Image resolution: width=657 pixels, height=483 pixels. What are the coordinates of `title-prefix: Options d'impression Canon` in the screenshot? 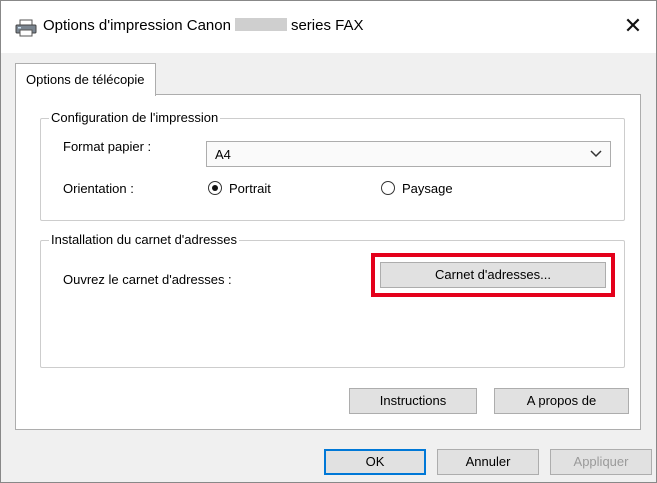 It's located at (137, 25).